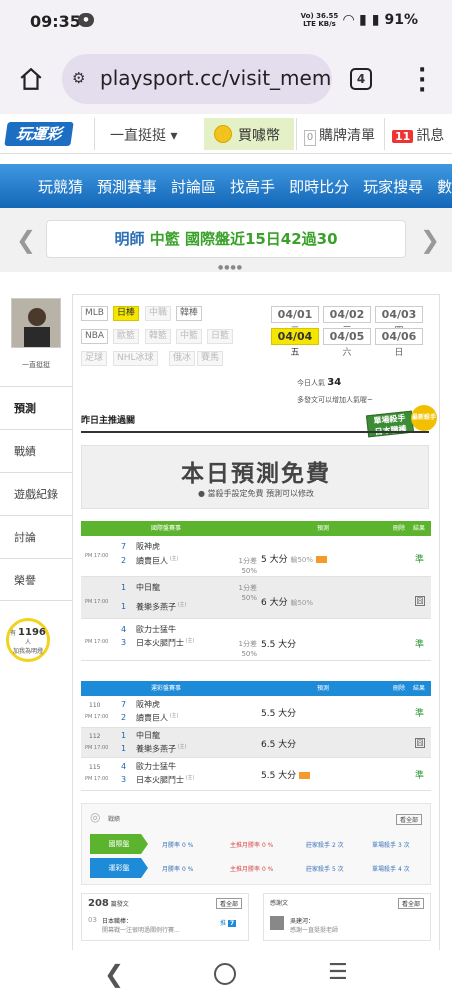 The width and height of the screenshot is (452, 1000). I want to click on record-stat: 單場殺手 4 次, so click(391, 869).